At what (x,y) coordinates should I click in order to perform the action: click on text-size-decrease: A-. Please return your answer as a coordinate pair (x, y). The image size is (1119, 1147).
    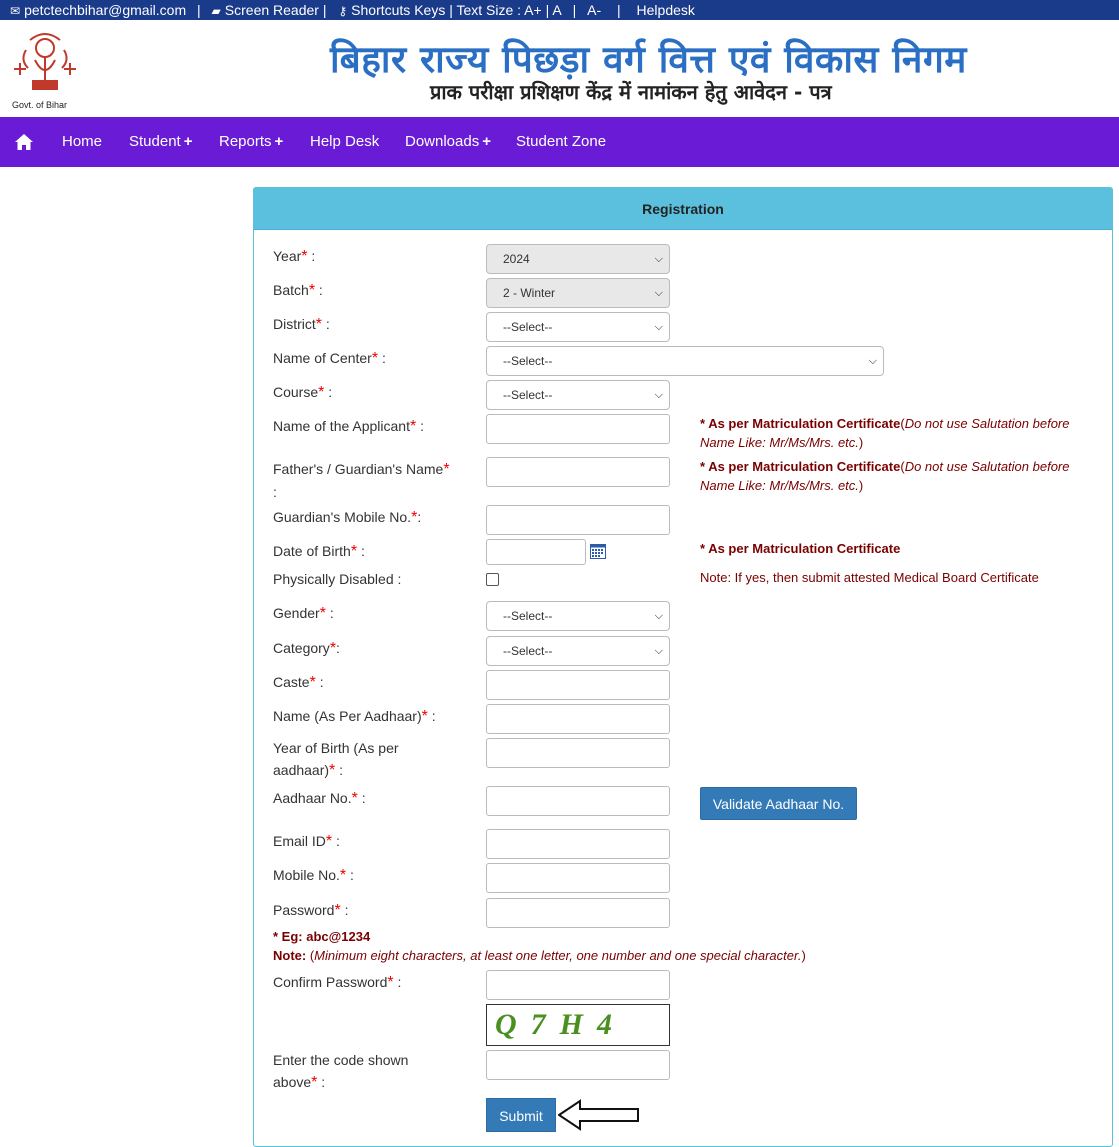
    Looking at the image, I should click on (594, 10).